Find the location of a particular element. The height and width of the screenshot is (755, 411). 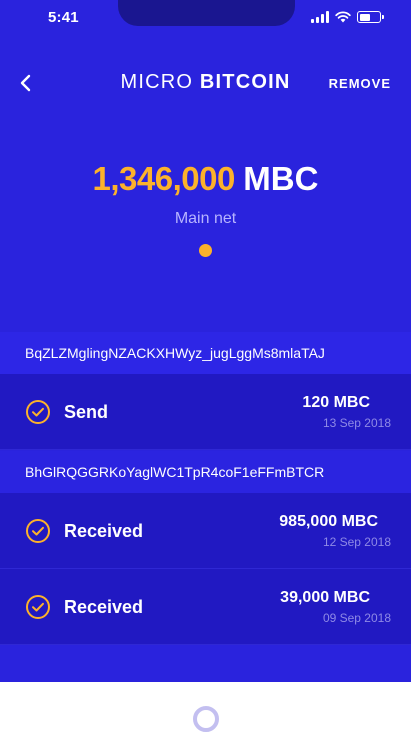

transaction-date: 09 Sep 2018 is located at coordinates (356, 618).